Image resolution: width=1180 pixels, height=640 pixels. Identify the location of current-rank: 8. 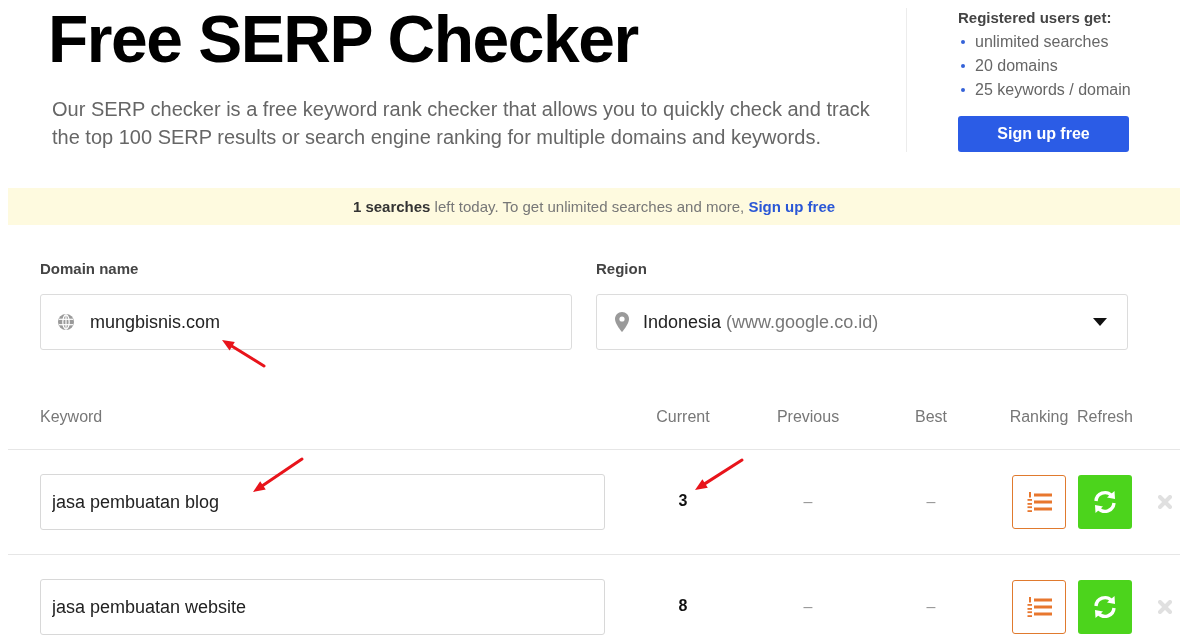
(683, 606).